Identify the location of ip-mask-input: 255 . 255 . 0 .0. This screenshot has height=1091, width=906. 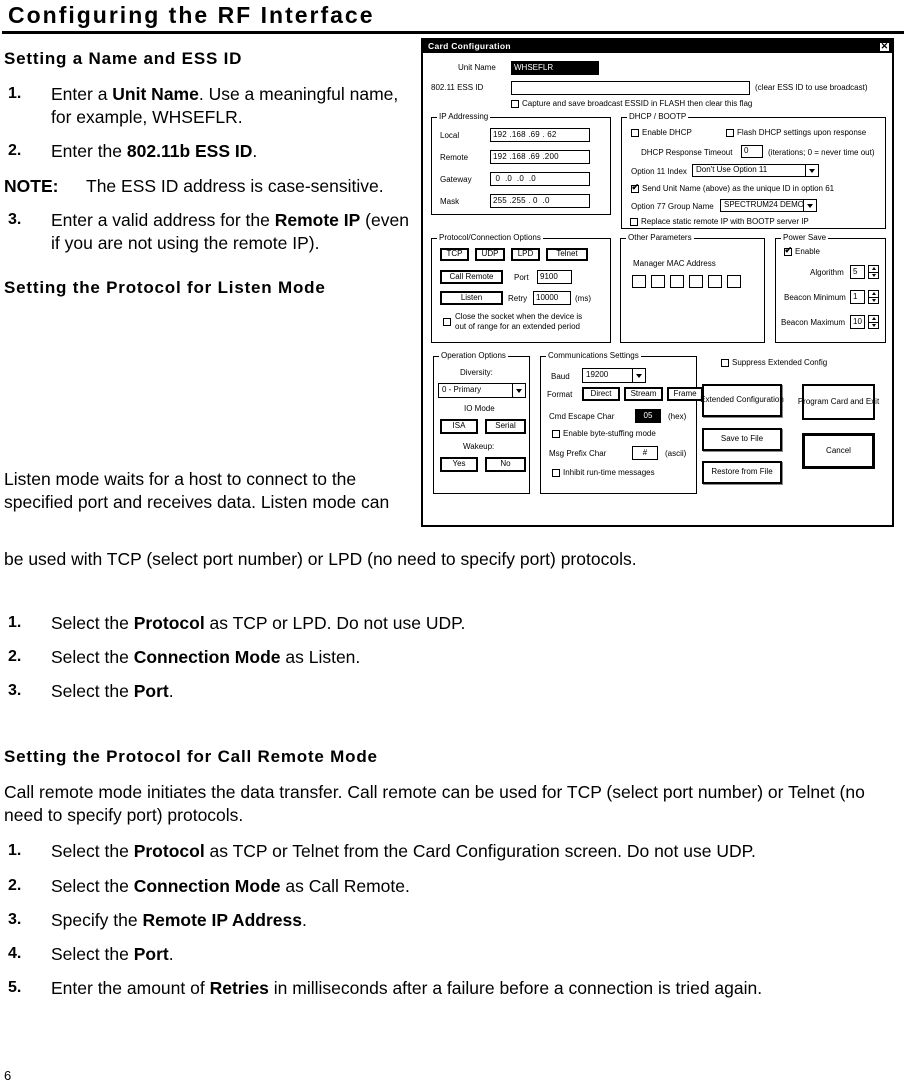
(540, 201).